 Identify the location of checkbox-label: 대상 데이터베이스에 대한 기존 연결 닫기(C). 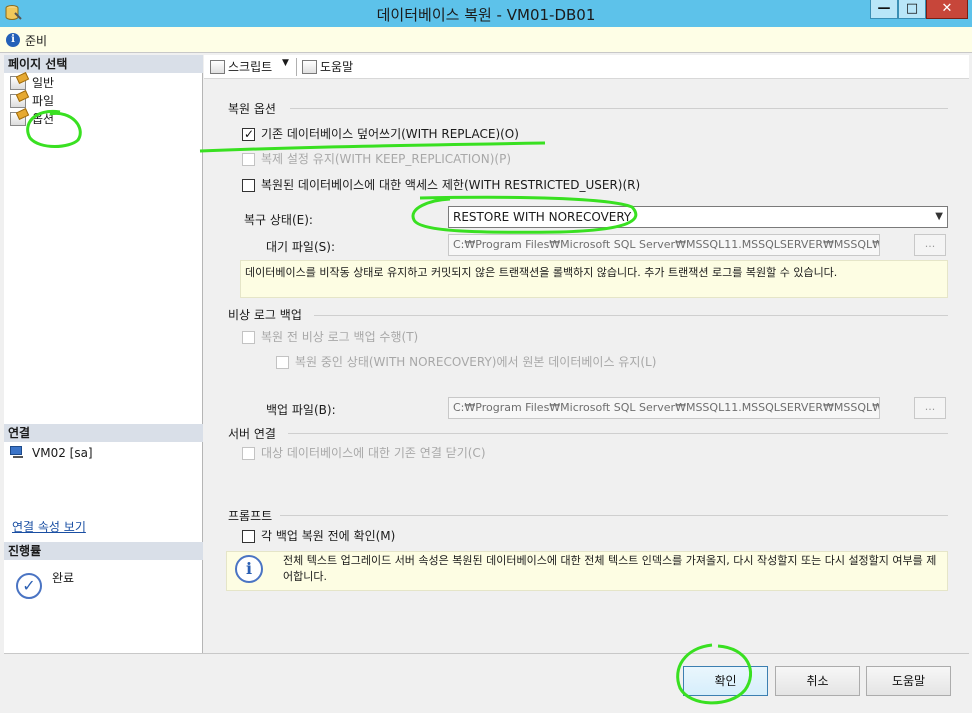
(373, 453).